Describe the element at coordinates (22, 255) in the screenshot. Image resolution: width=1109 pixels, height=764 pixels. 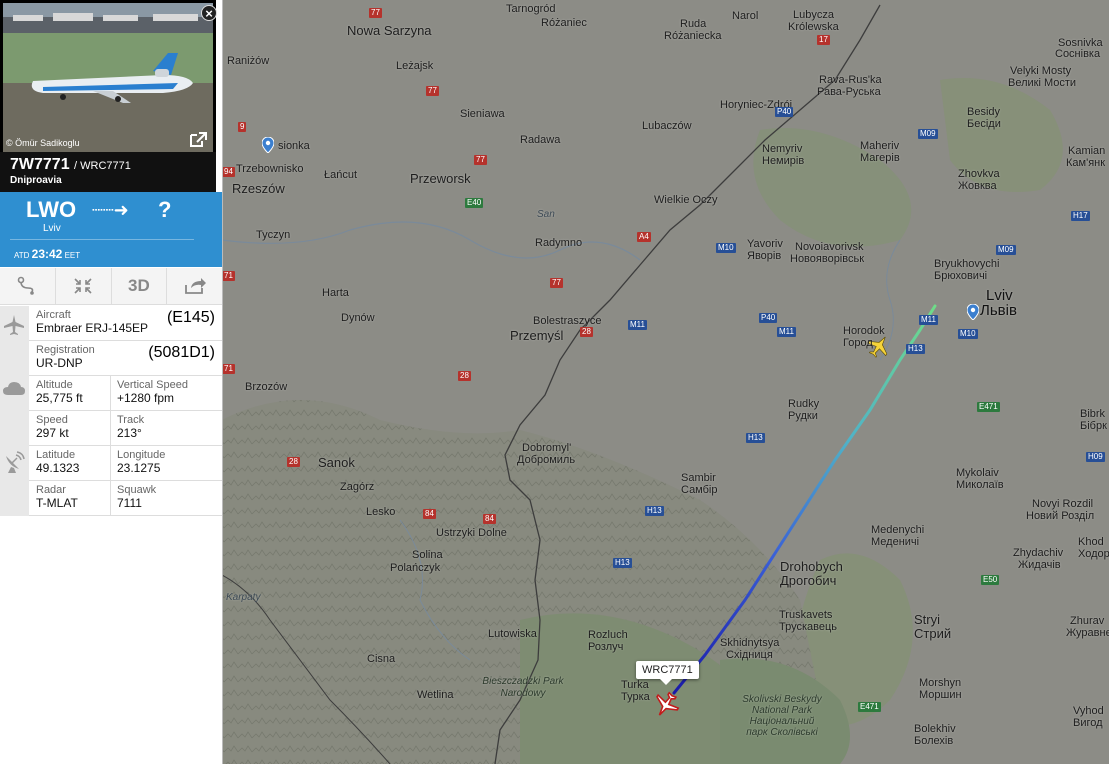
I see `atd-label: ATD` at that location.